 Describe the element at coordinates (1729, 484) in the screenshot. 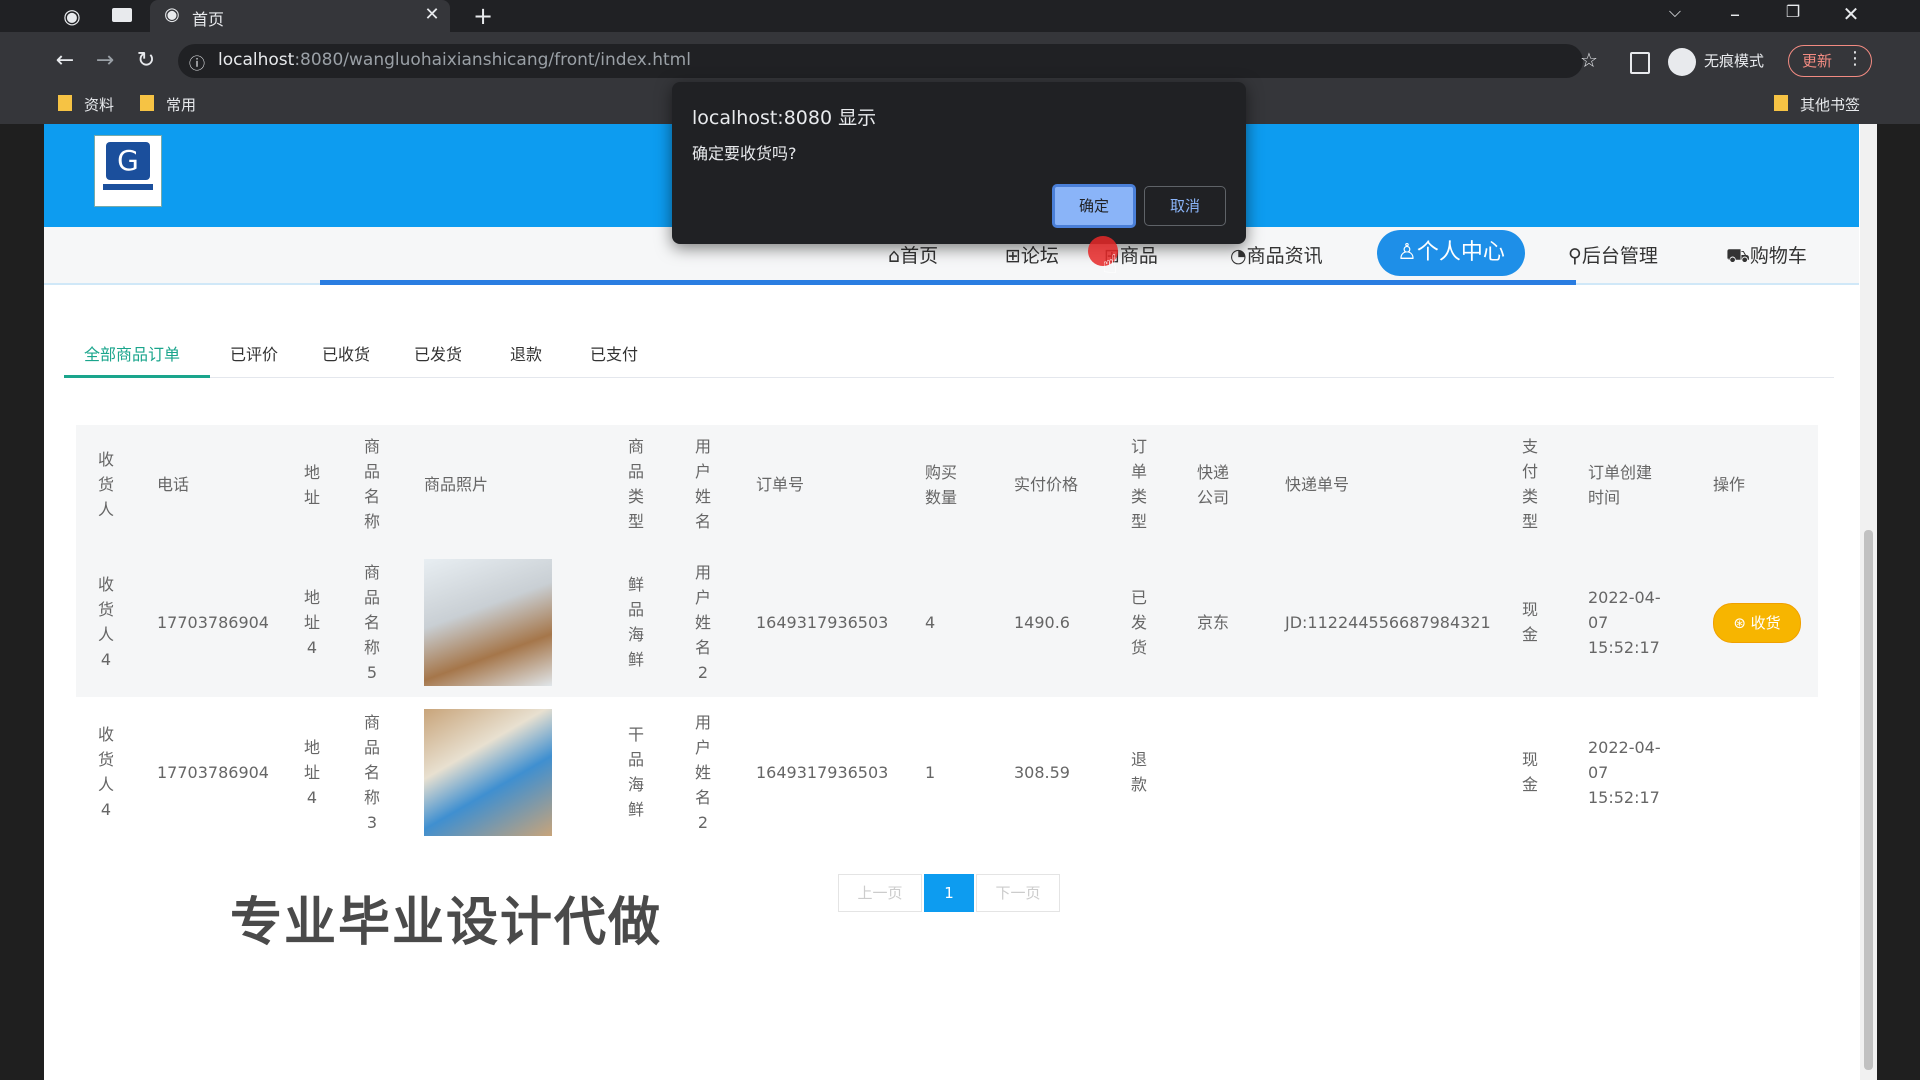

I see `col-header-action: 操作` at that location.